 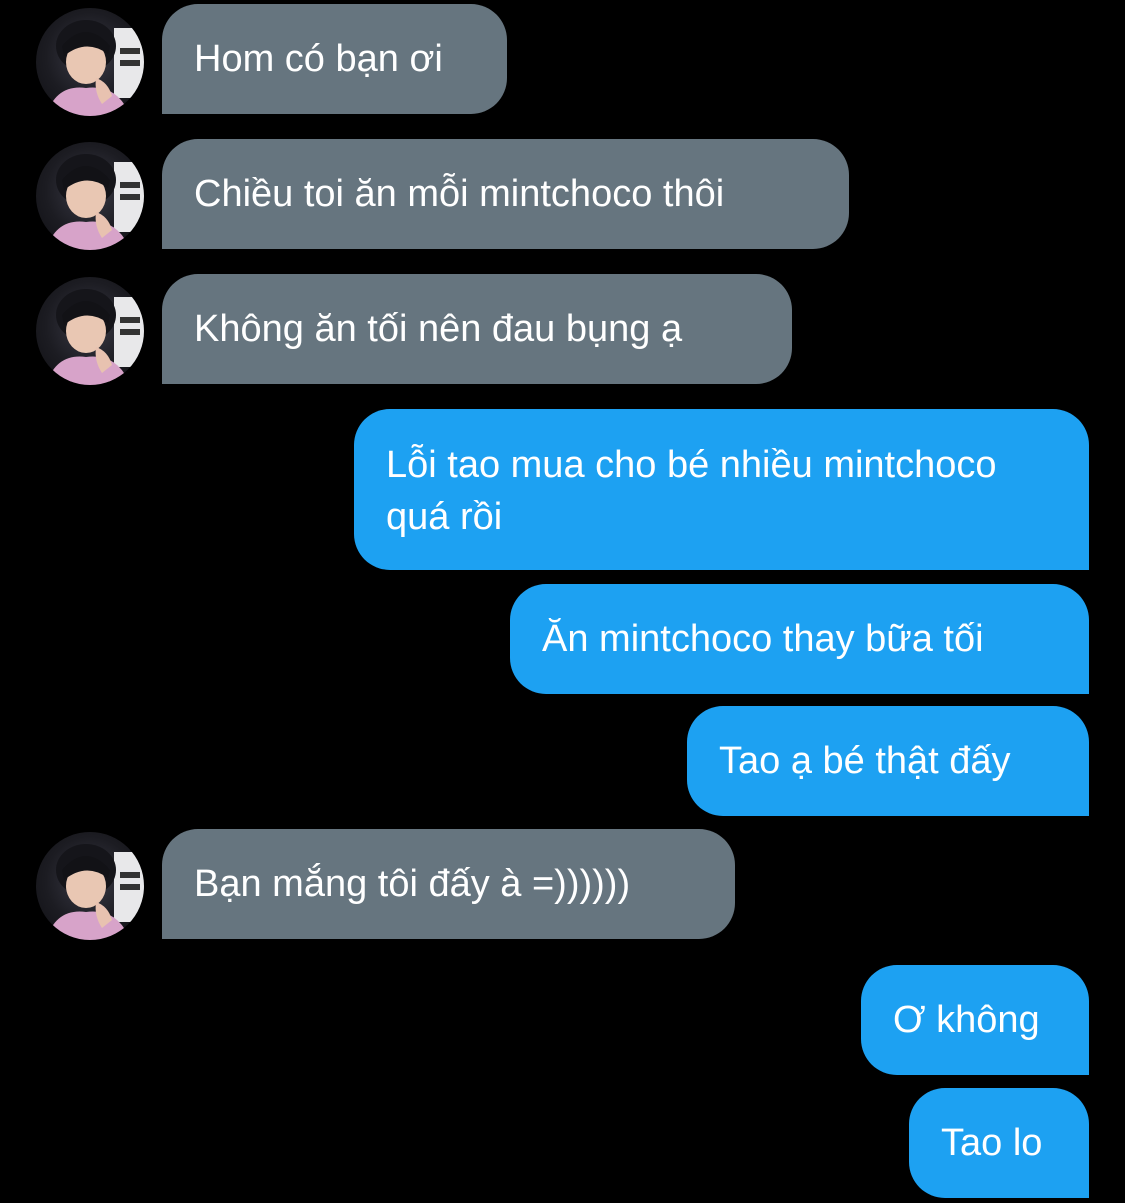 What do you see at coordinates (888, 761) in the screenshot?
I see `outgoing-message-bubble: Tao ạ bé thật đấy` at bounding box center [888, 761].